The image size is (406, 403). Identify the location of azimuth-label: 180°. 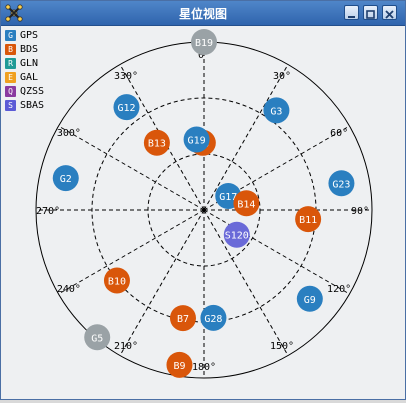
(204, 367).